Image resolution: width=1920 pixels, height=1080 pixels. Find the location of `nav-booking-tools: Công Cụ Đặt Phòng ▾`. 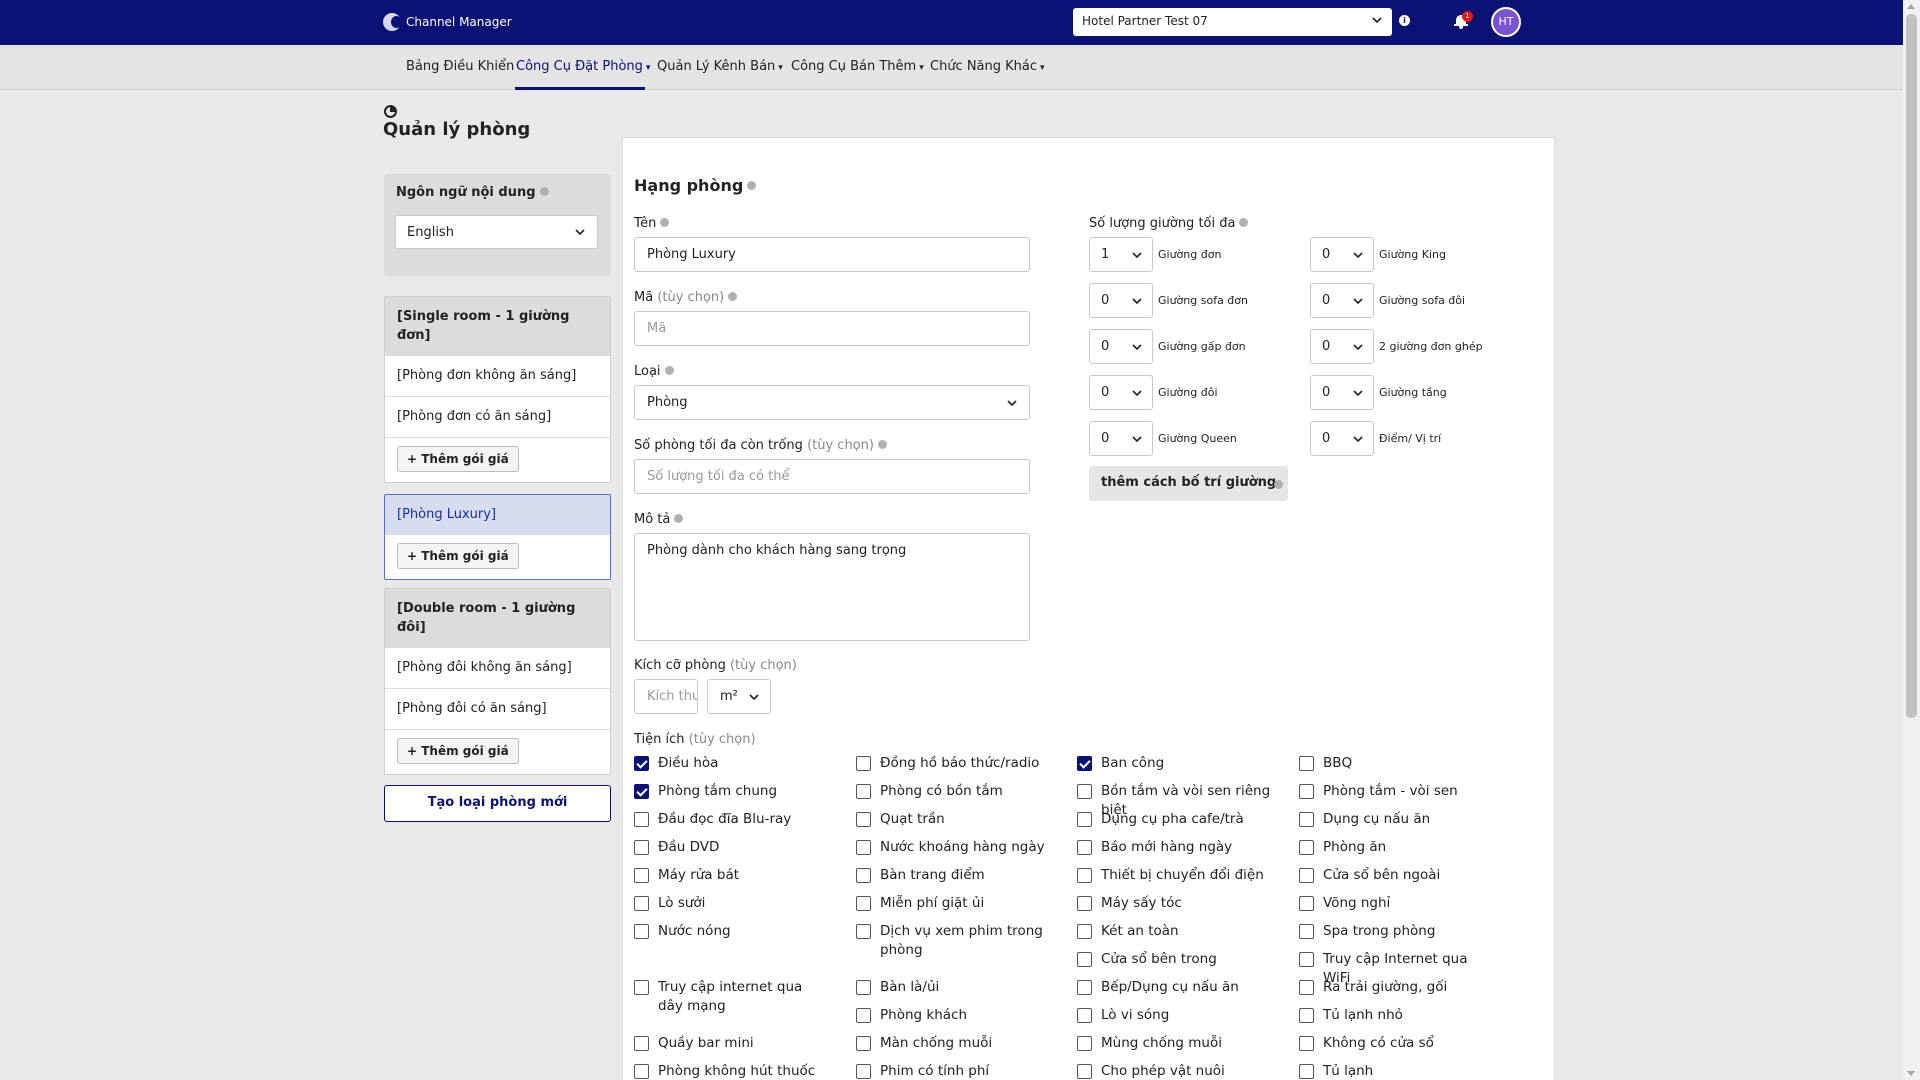

nav-booking-tools: Công Cụ Đặt Phòng ▾ is located at coordinates (583, 66).